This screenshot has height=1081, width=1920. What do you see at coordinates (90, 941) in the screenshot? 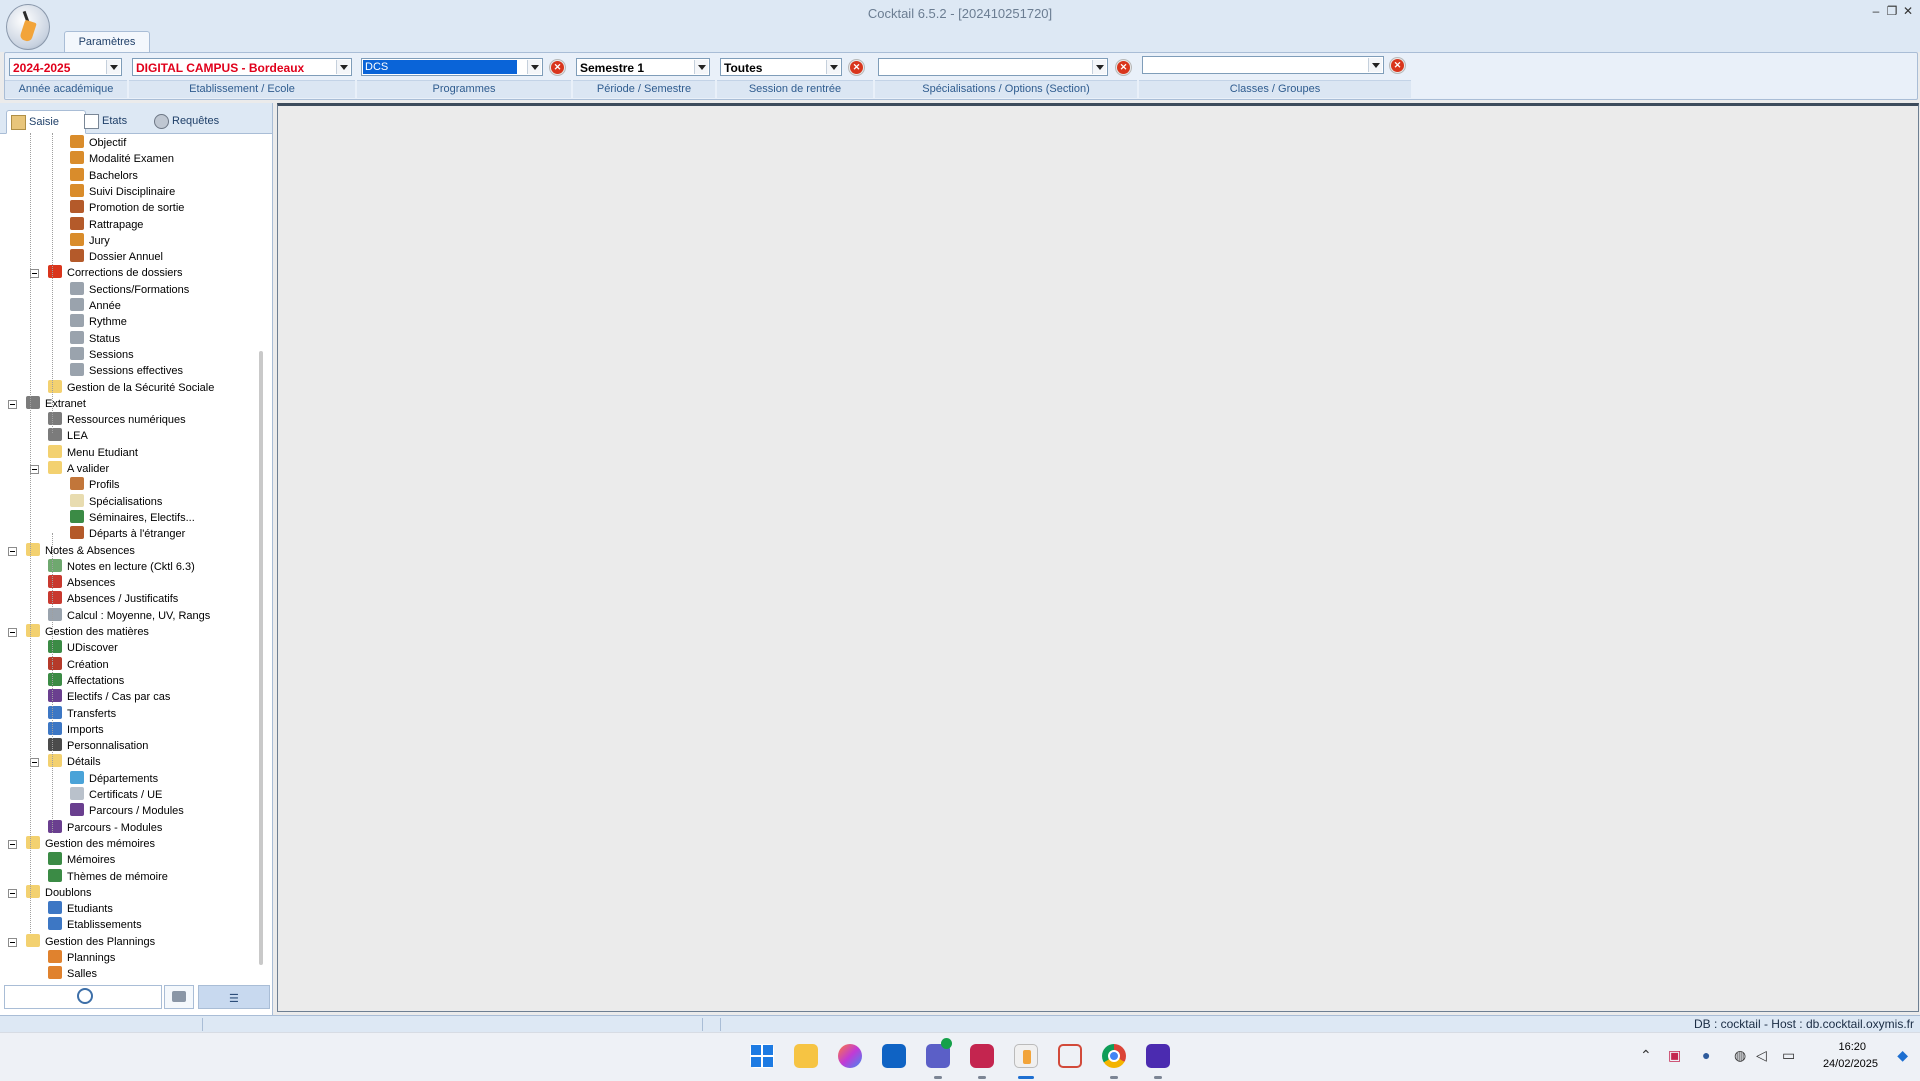
I see `tree-item: Gestion des Plannings` at bounding box center [90, 941].